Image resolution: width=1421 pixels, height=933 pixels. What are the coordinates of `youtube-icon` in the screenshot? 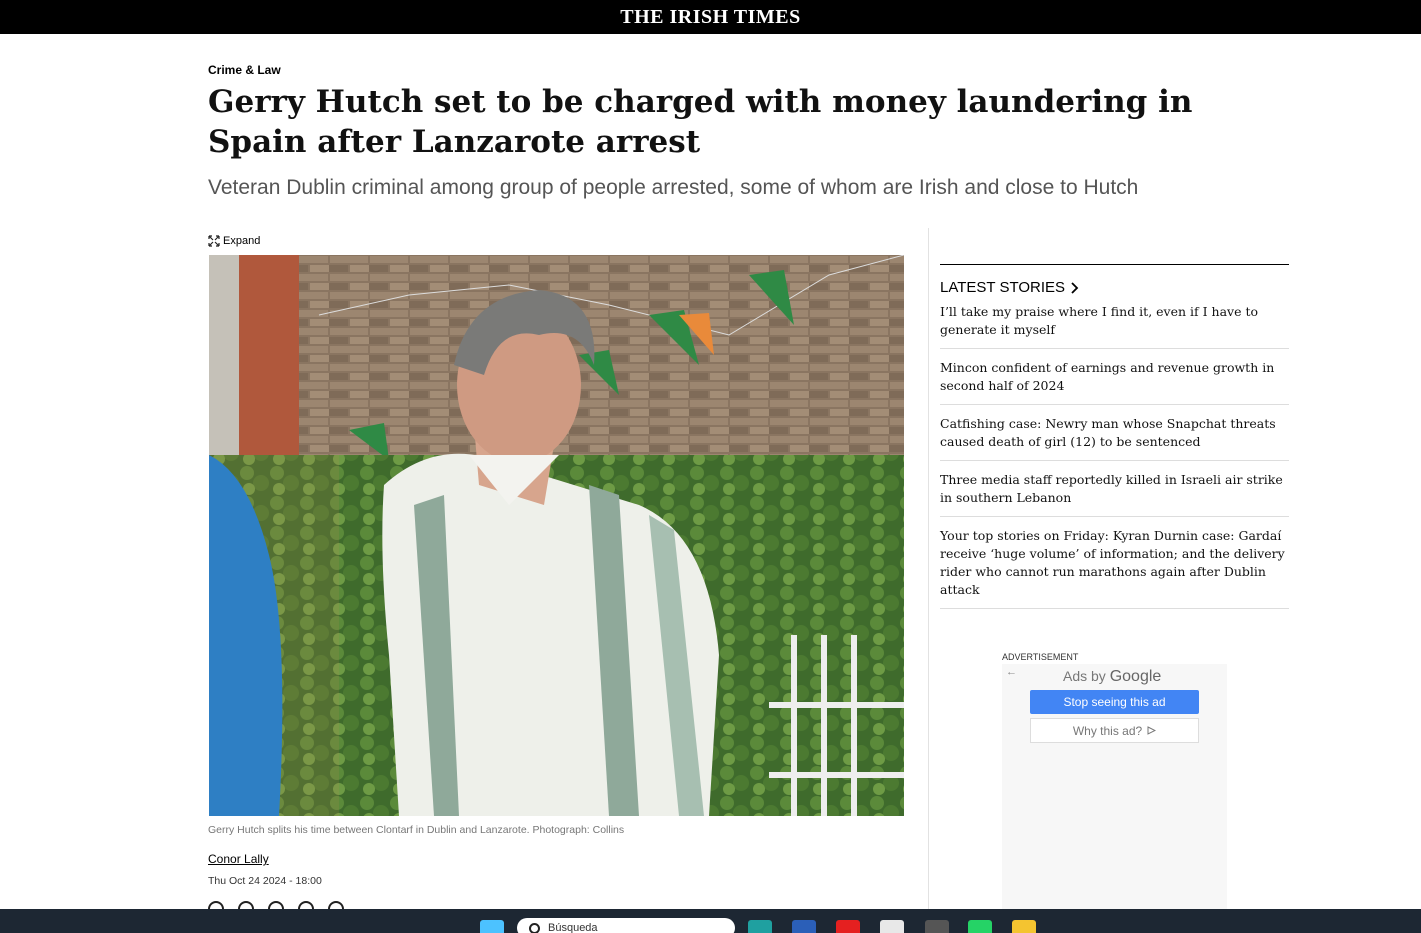 It's located at (848, 926).